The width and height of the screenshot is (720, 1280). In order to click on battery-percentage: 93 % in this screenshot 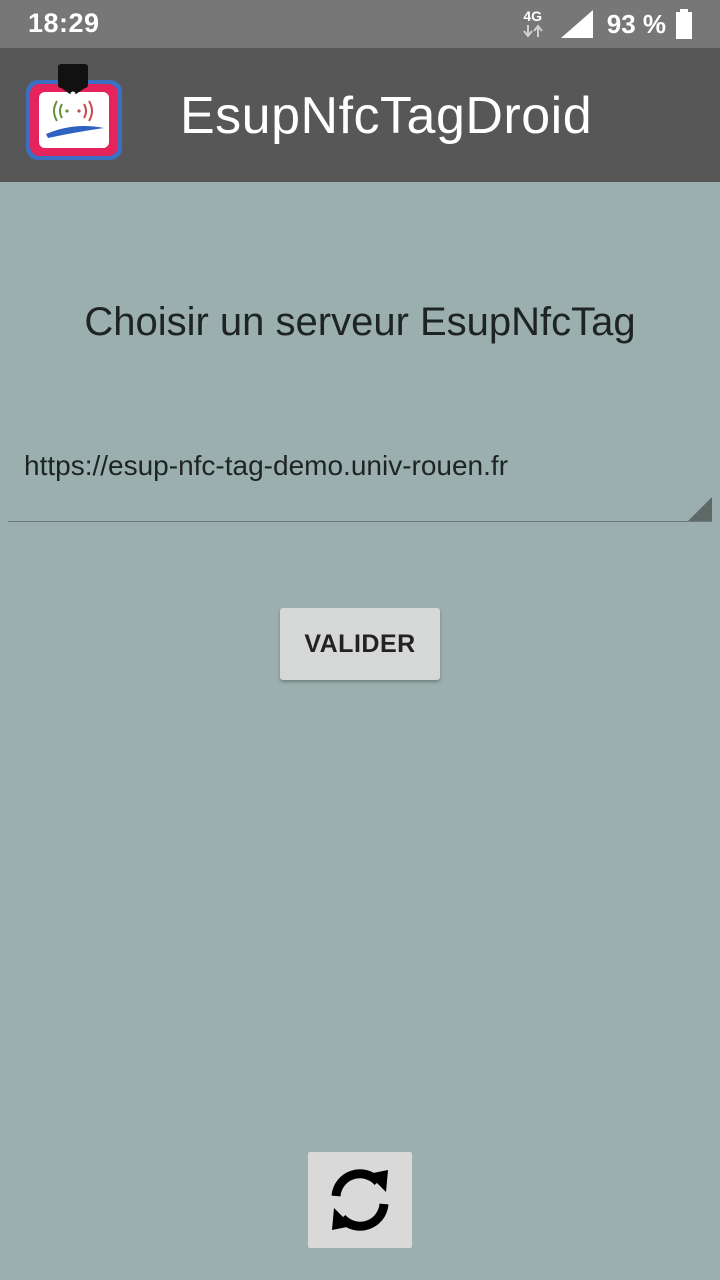, I will do `click(636, 23)`.